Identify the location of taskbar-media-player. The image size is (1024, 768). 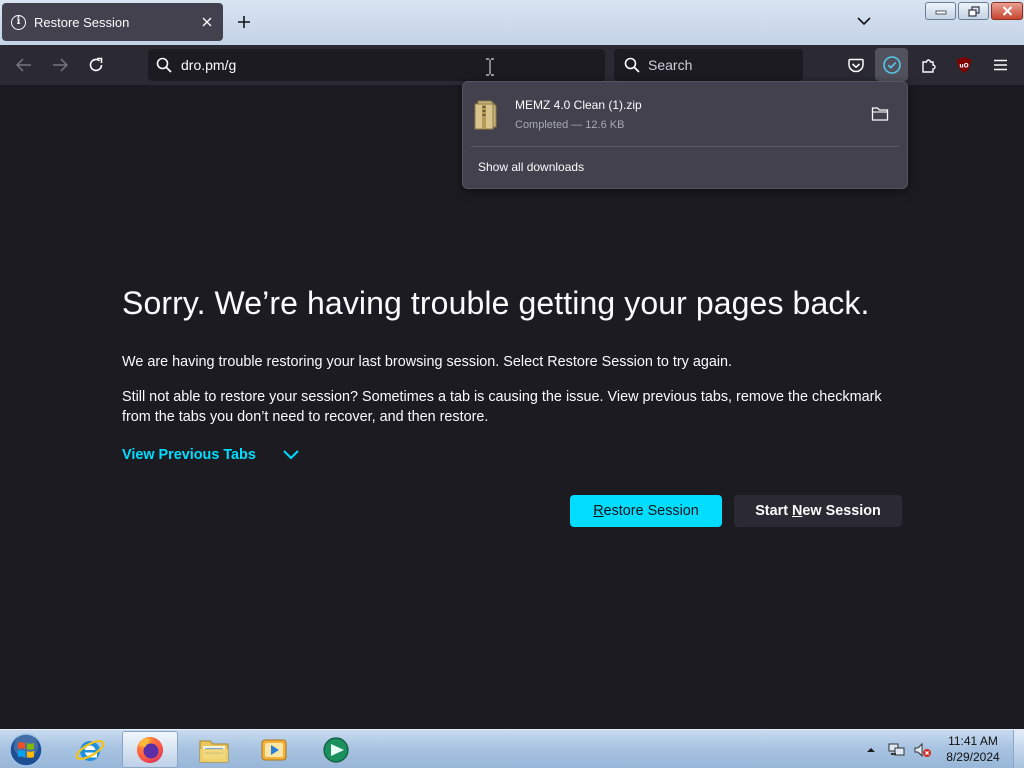
(274, 749).